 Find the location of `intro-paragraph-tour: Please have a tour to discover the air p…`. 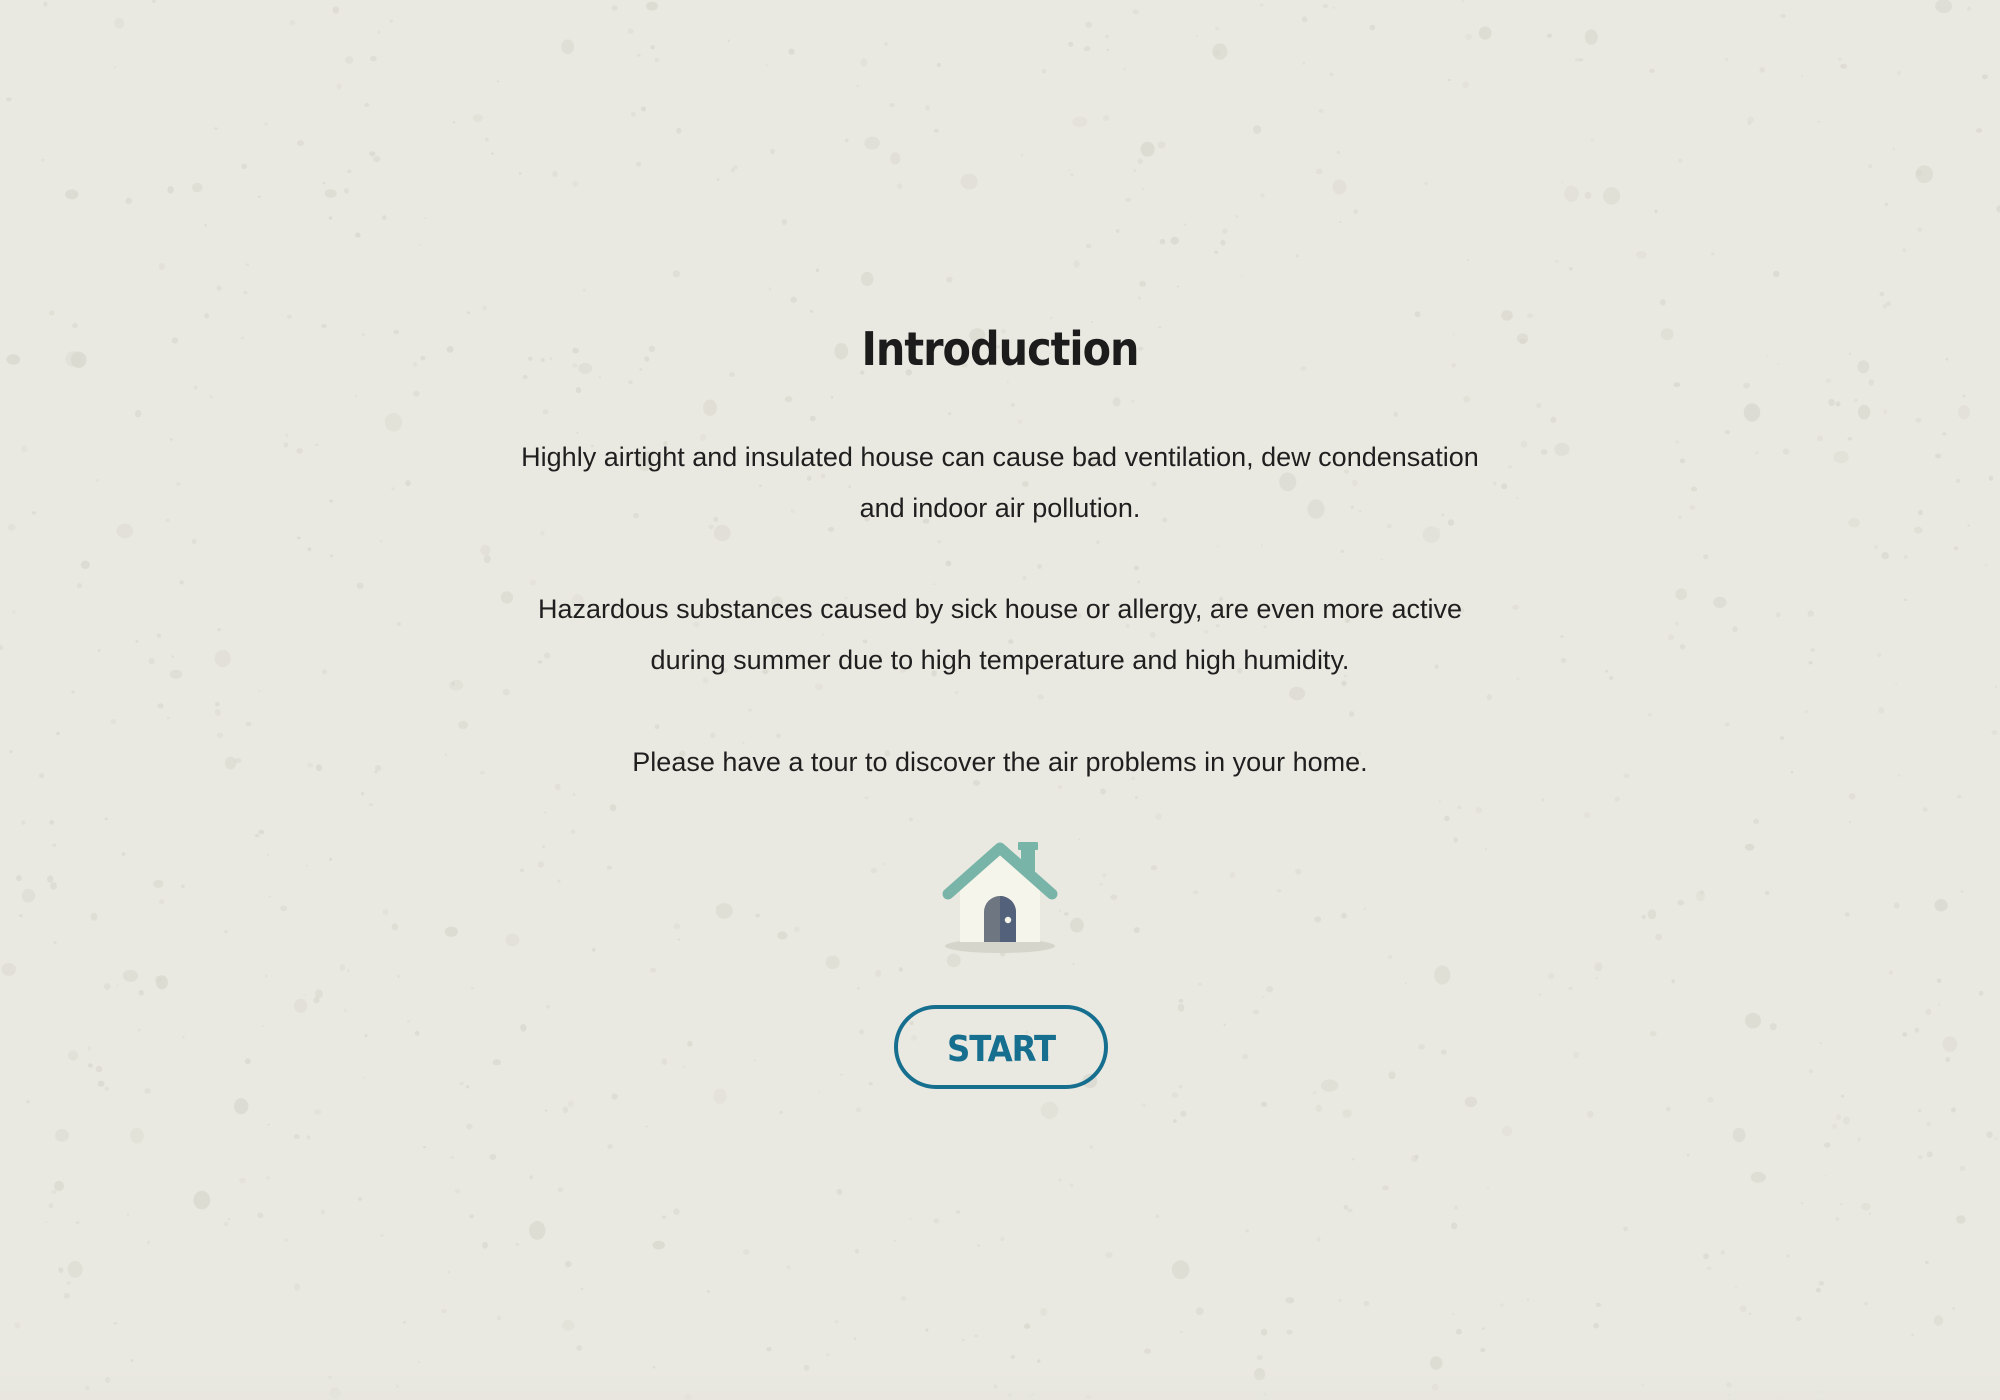

intro-paragraph-tour: Please have a tour to discover the air p… is located at coordinates (1000, 762).